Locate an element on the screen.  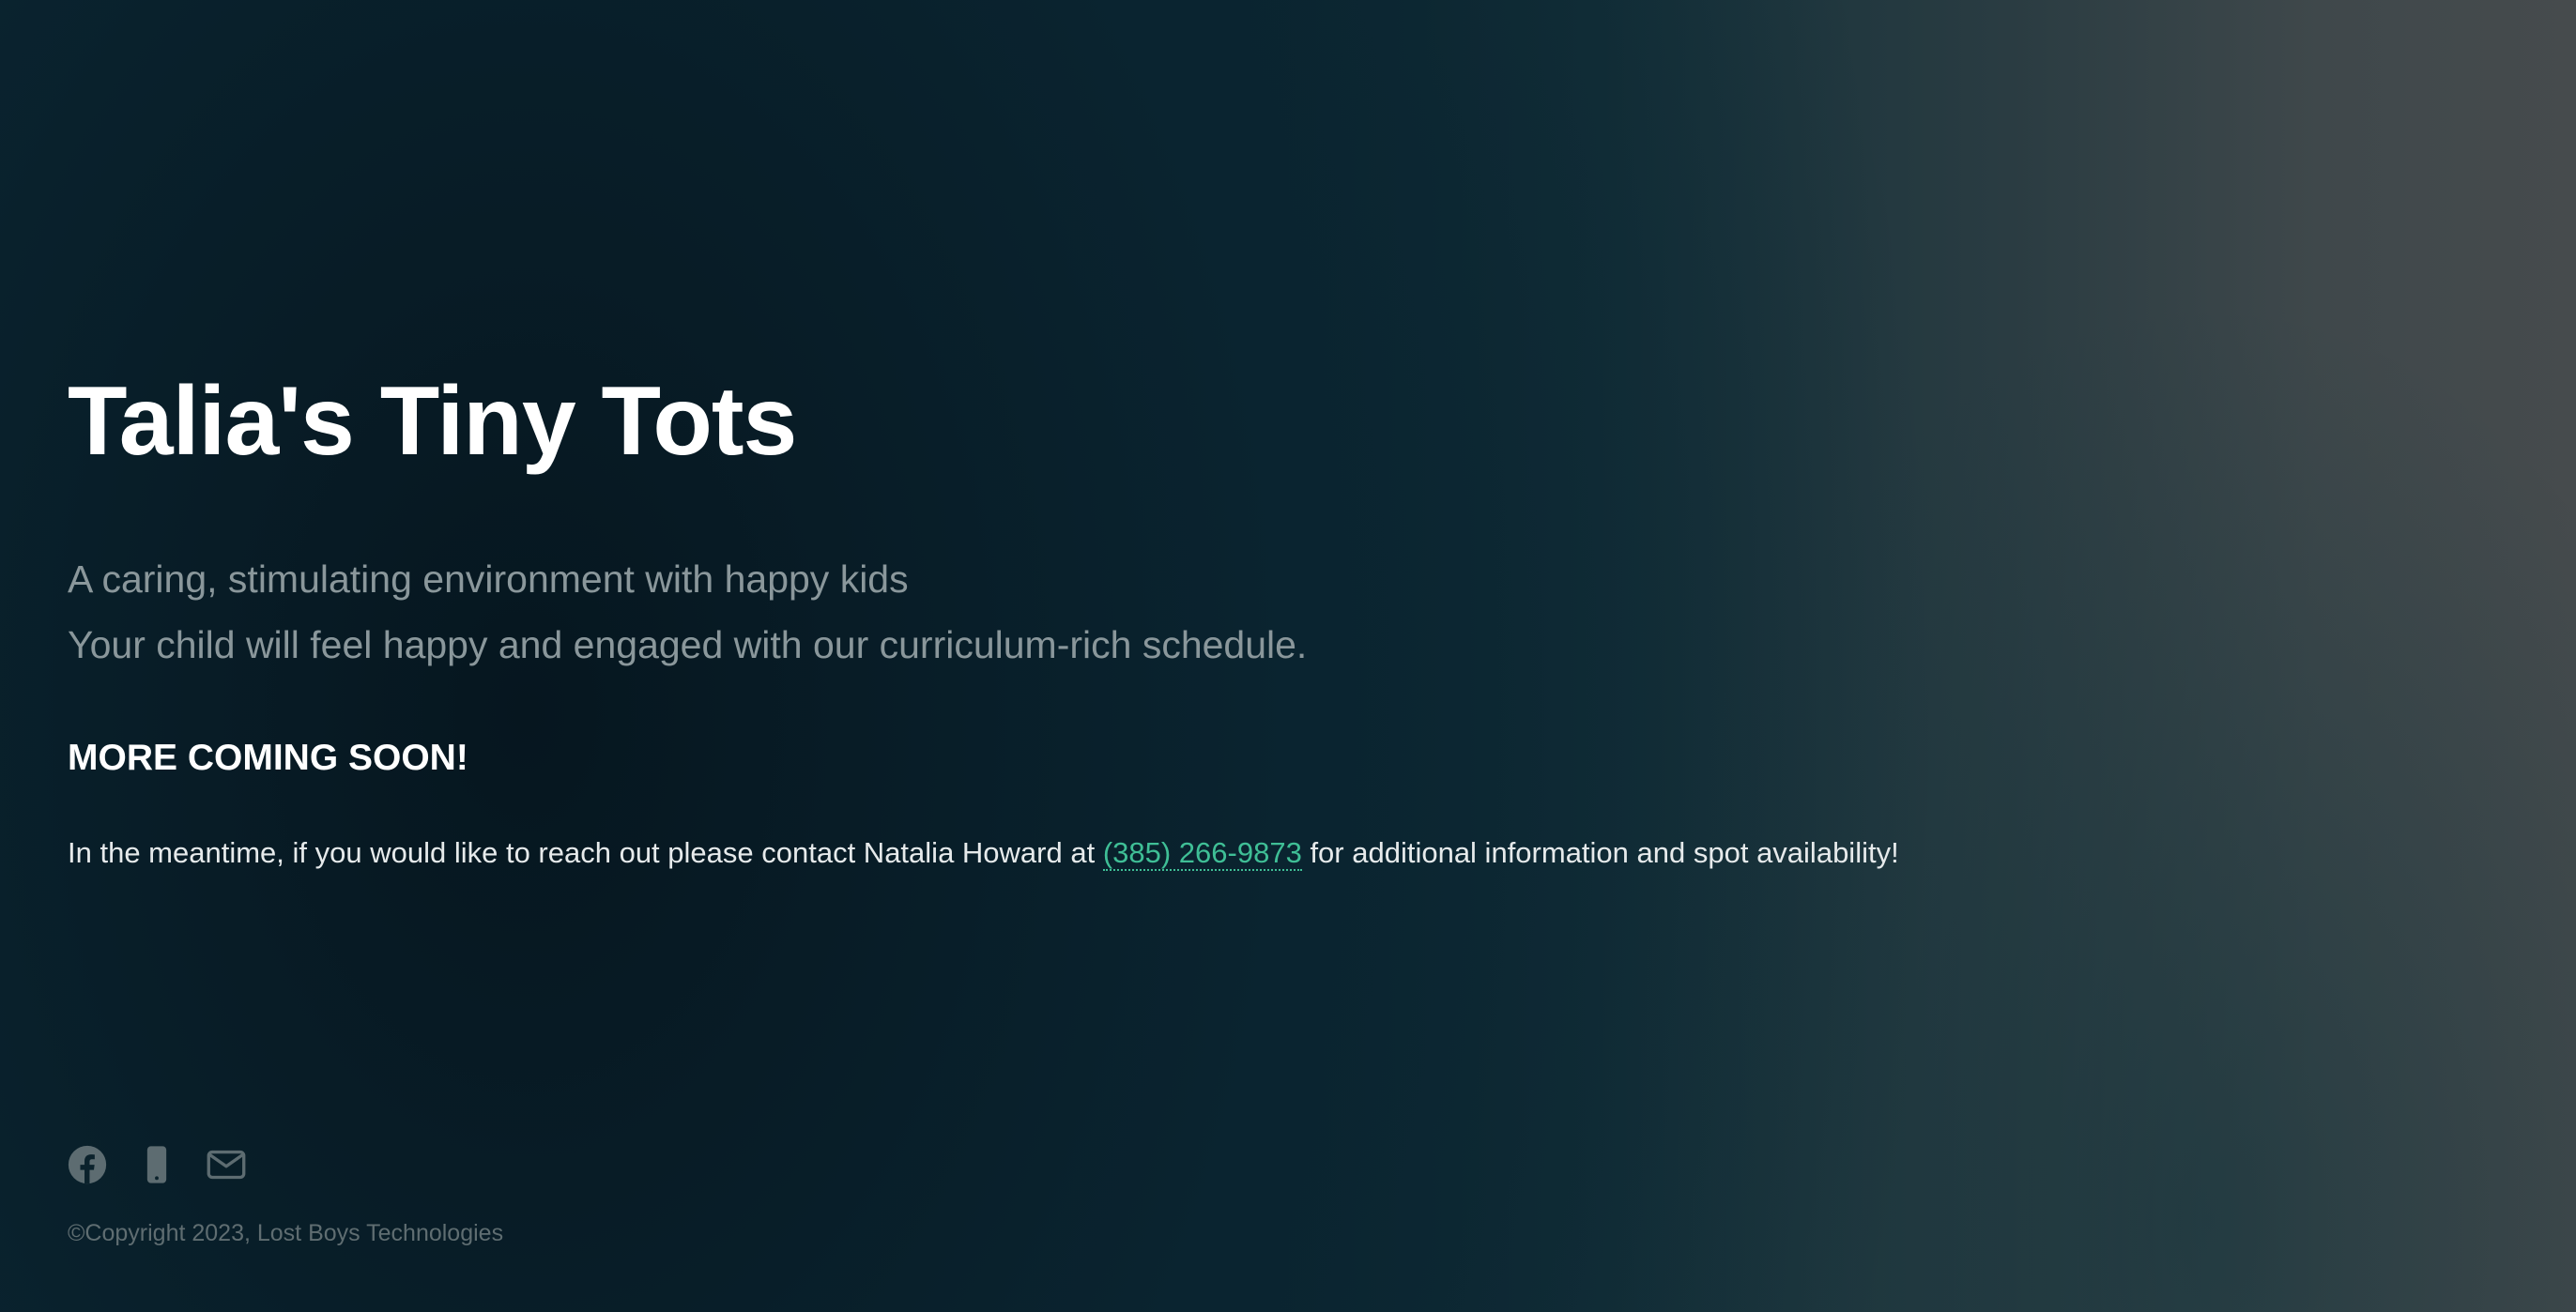
copyright-text: ©Copyright 2023, Lost Boys Technologies is located at coordinates (286, 1233).